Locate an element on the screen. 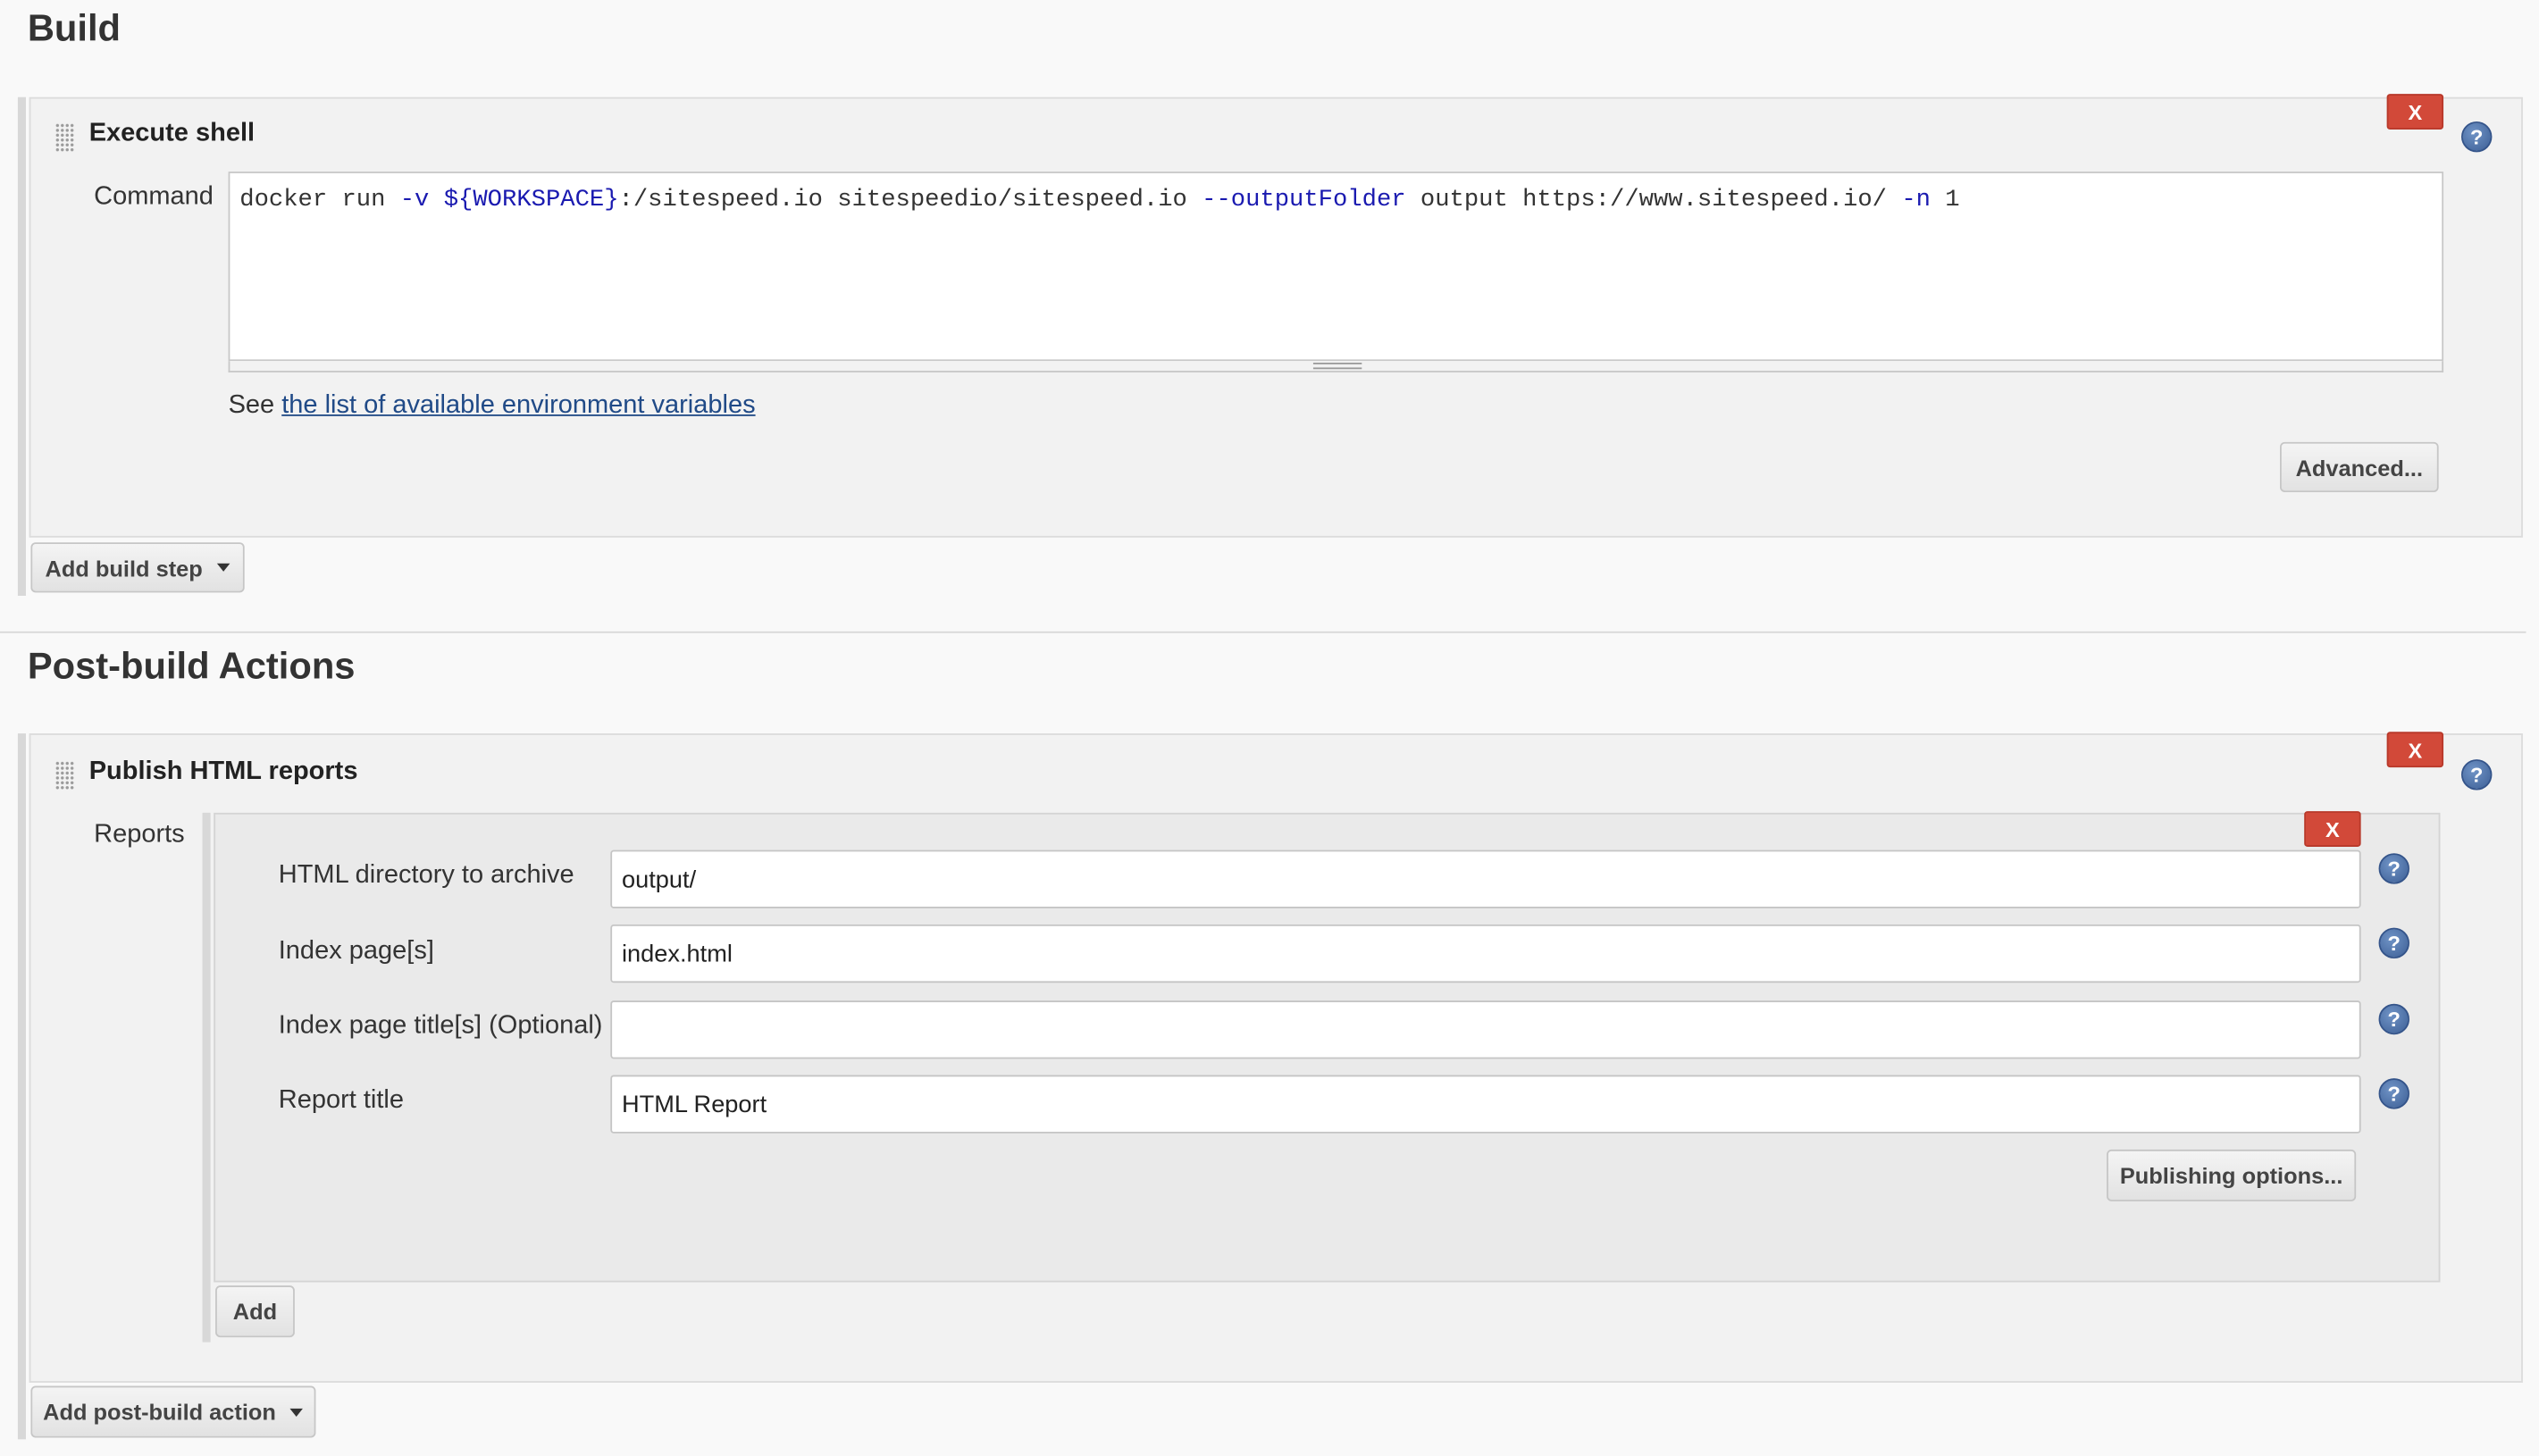 This screenshot has width=2539, height=1456. see-prefix: See is located at coordinates (255, 405).